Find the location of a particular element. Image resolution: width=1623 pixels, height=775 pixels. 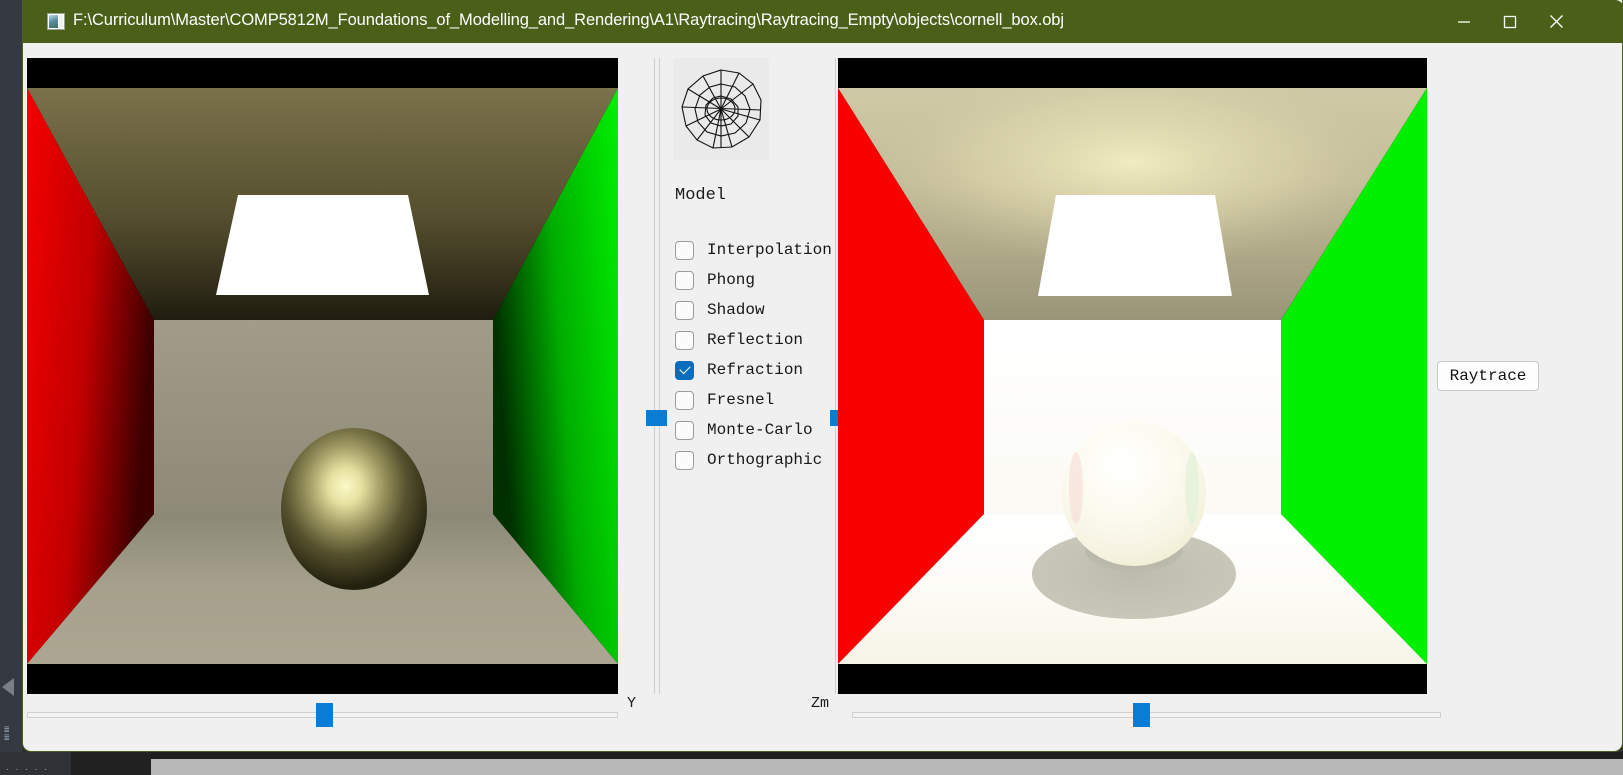

checkbox-reflection is located at coordinates (684, 340).